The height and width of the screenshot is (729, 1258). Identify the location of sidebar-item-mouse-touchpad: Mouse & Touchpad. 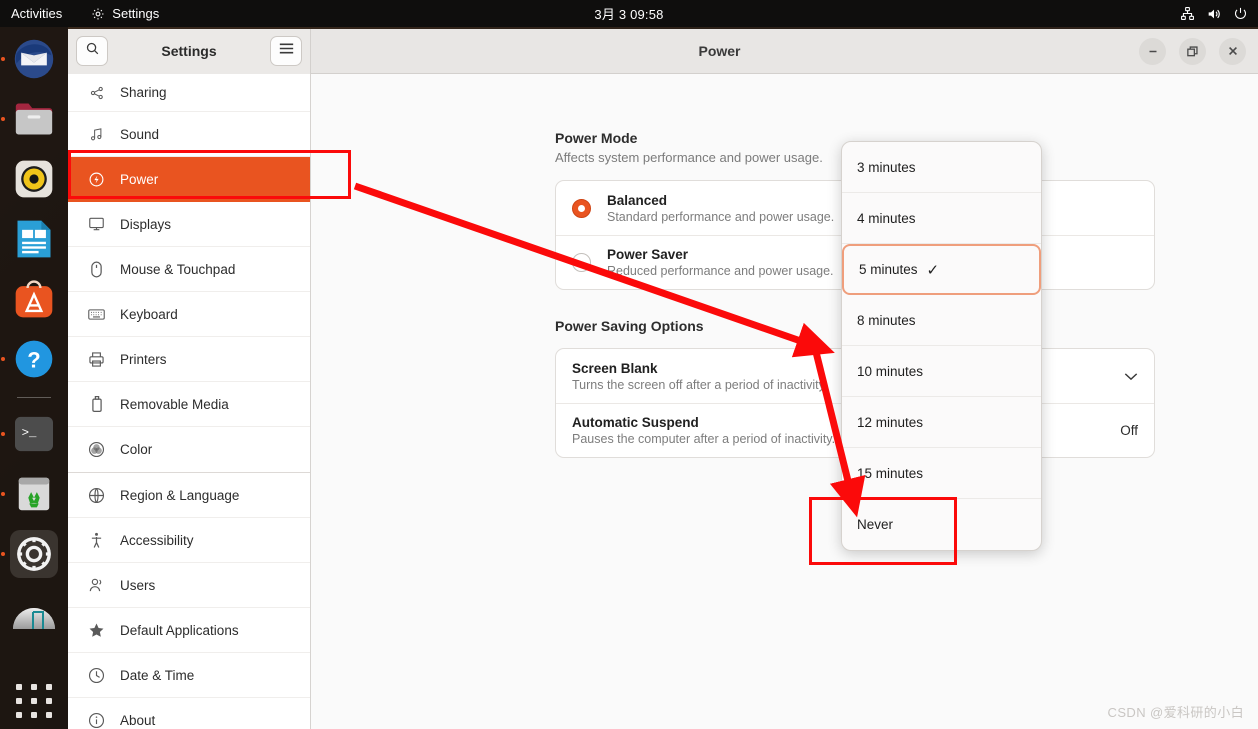
(189, 269).